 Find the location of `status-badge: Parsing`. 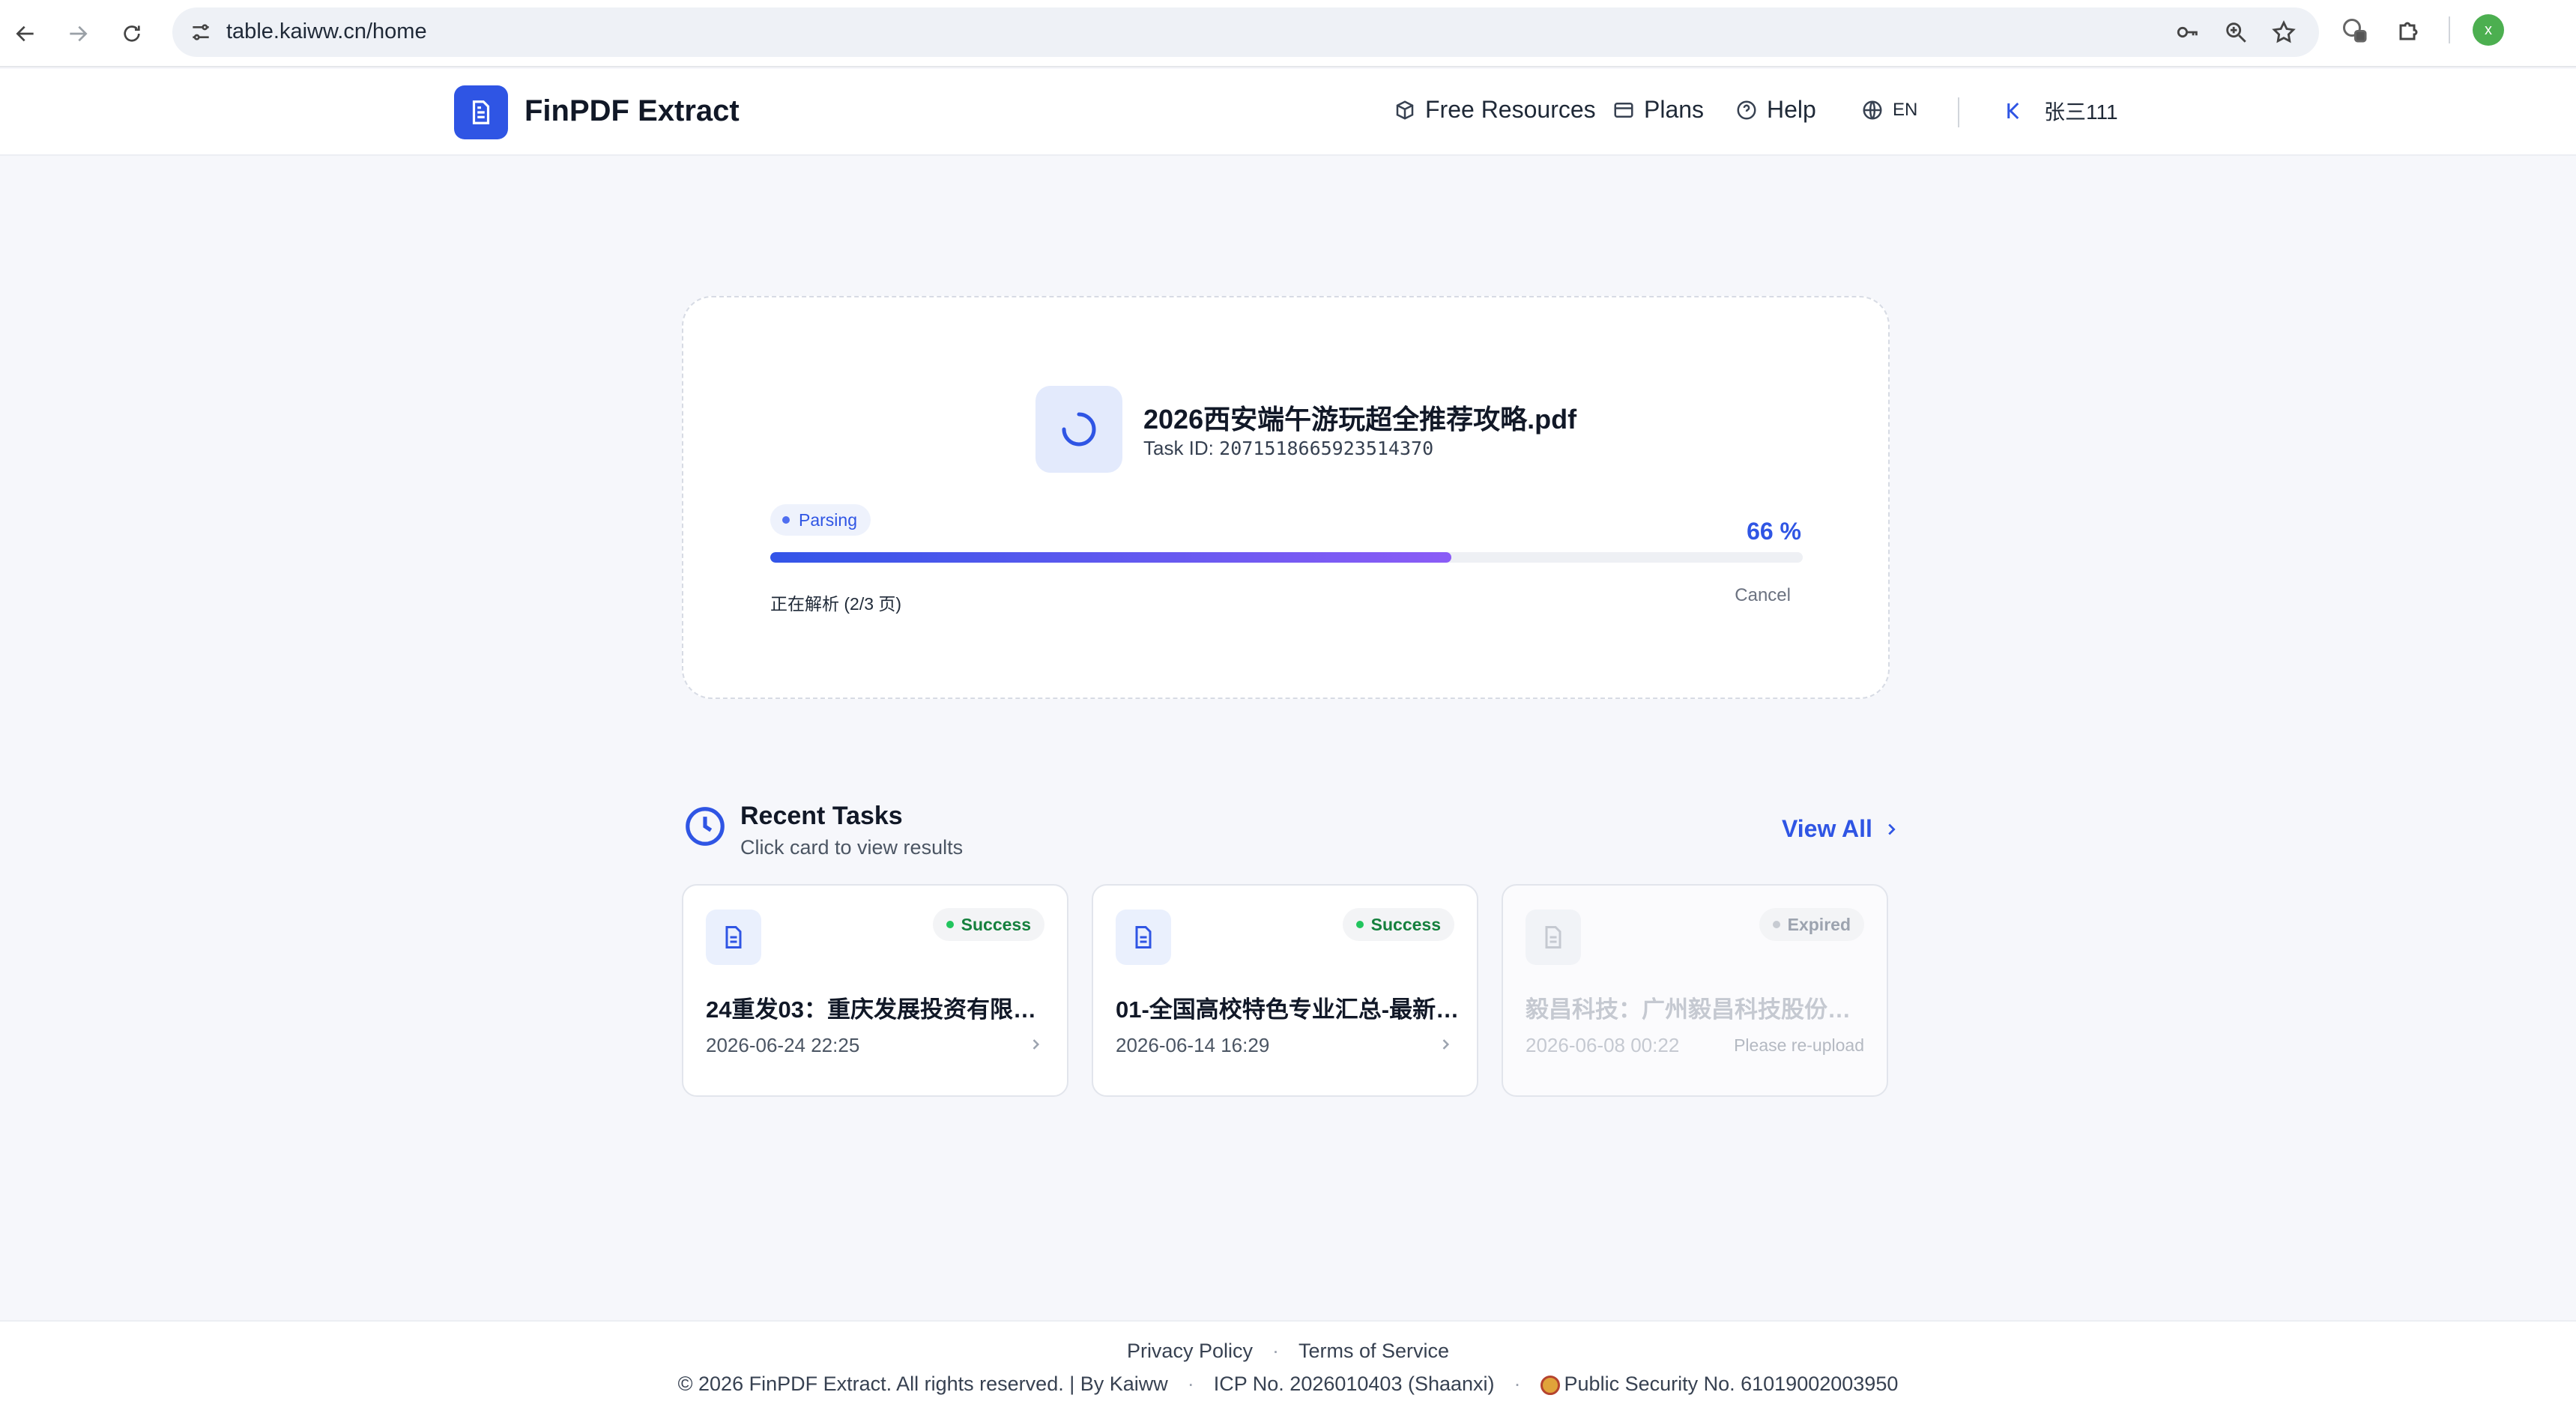

status-badge: Parsing is located at coordinates (820, 520).